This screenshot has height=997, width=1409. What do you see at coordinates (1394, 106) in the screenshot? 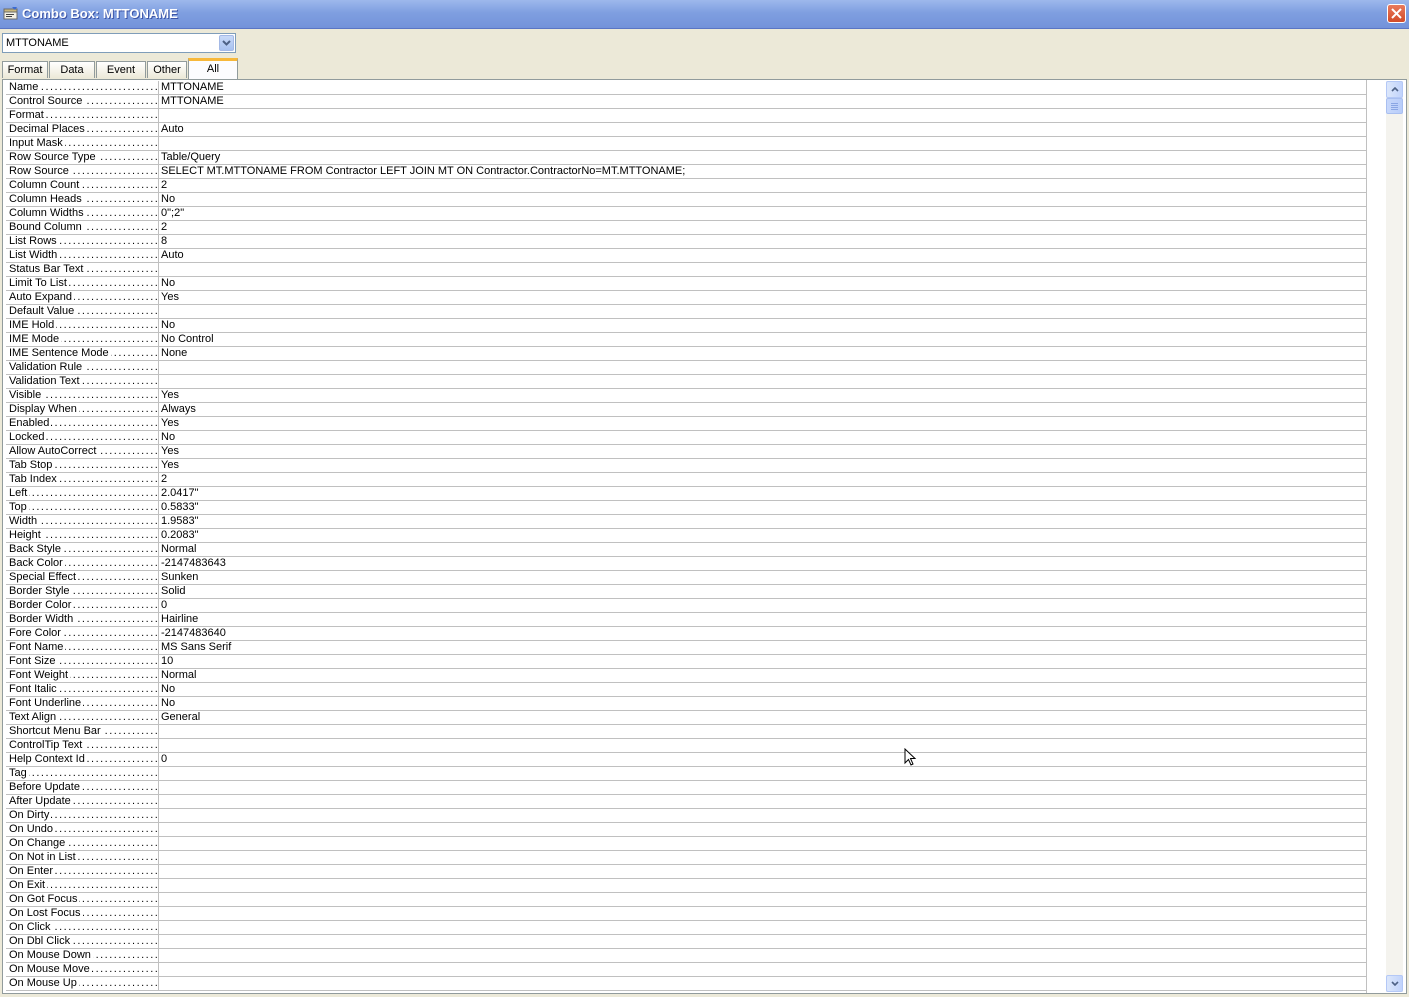
I see `scroll-thumb` at bounding box center [1394, 106].